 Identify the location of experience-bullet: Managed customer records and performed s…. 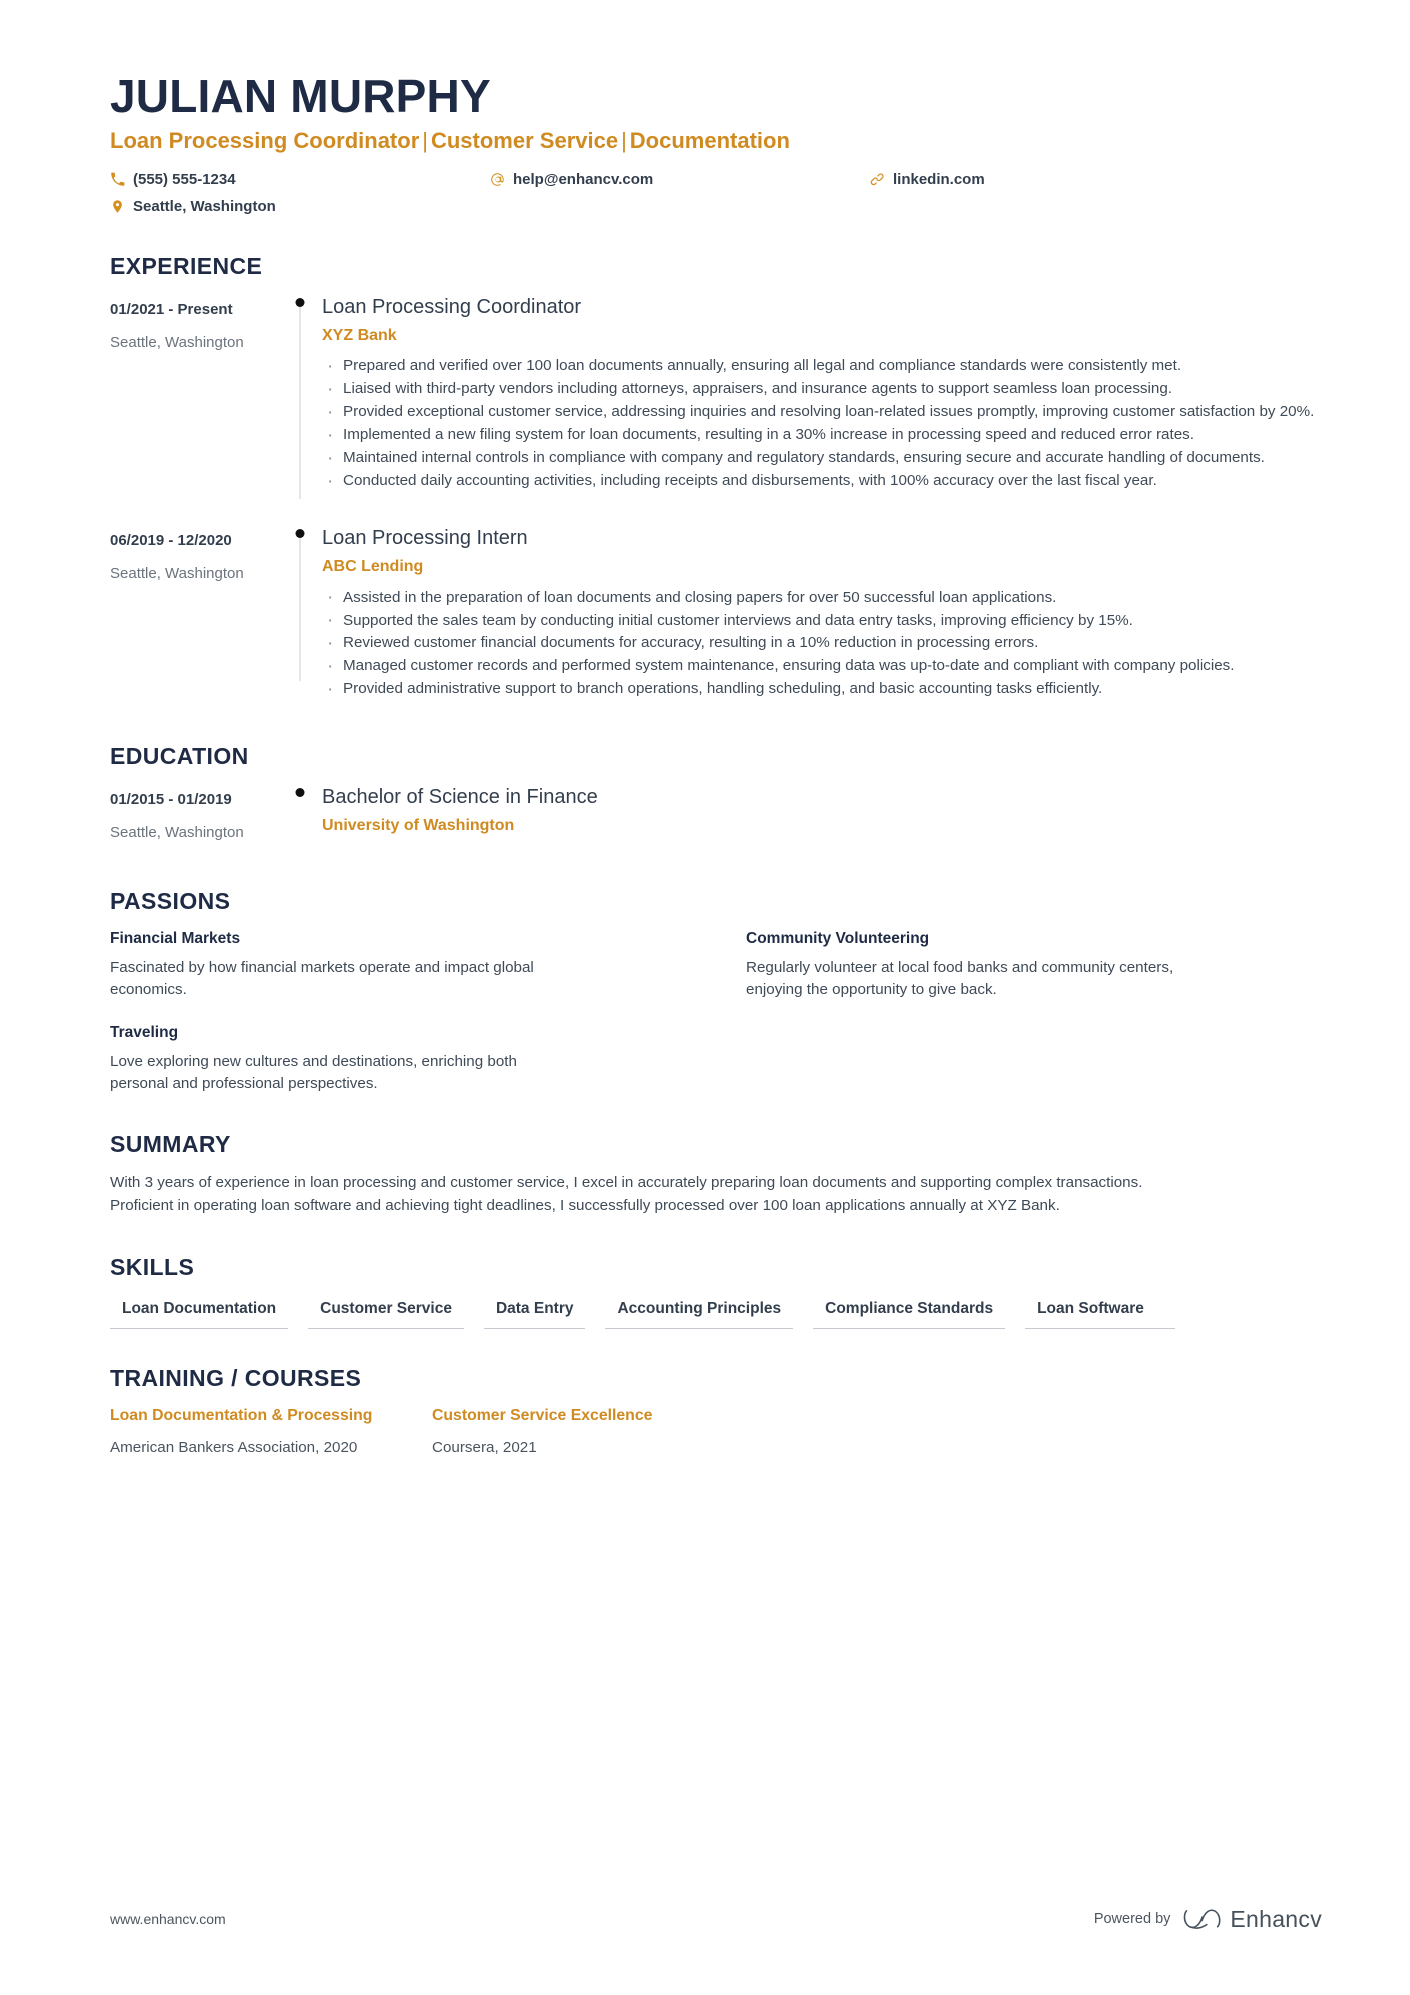
(822, 666).